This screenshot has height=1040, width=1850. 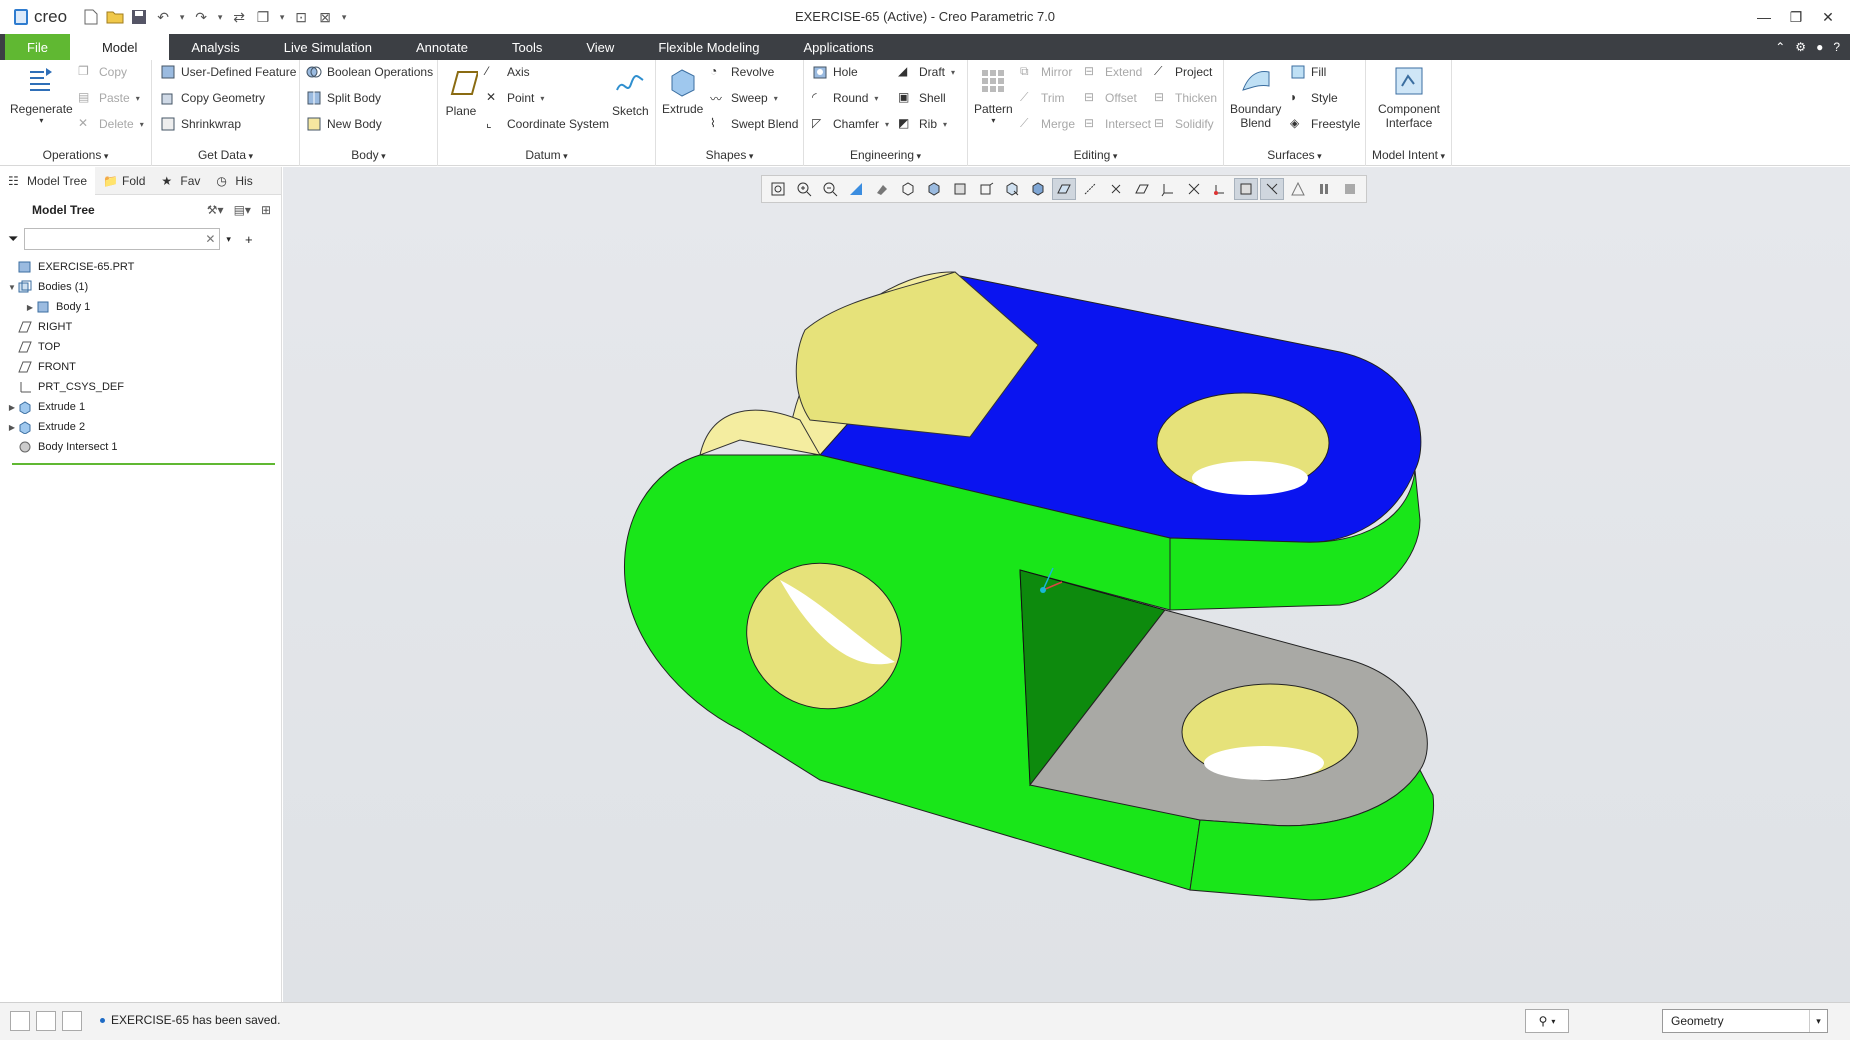 I want to click on undo-icon: ↶, so click(x=163, y=17).